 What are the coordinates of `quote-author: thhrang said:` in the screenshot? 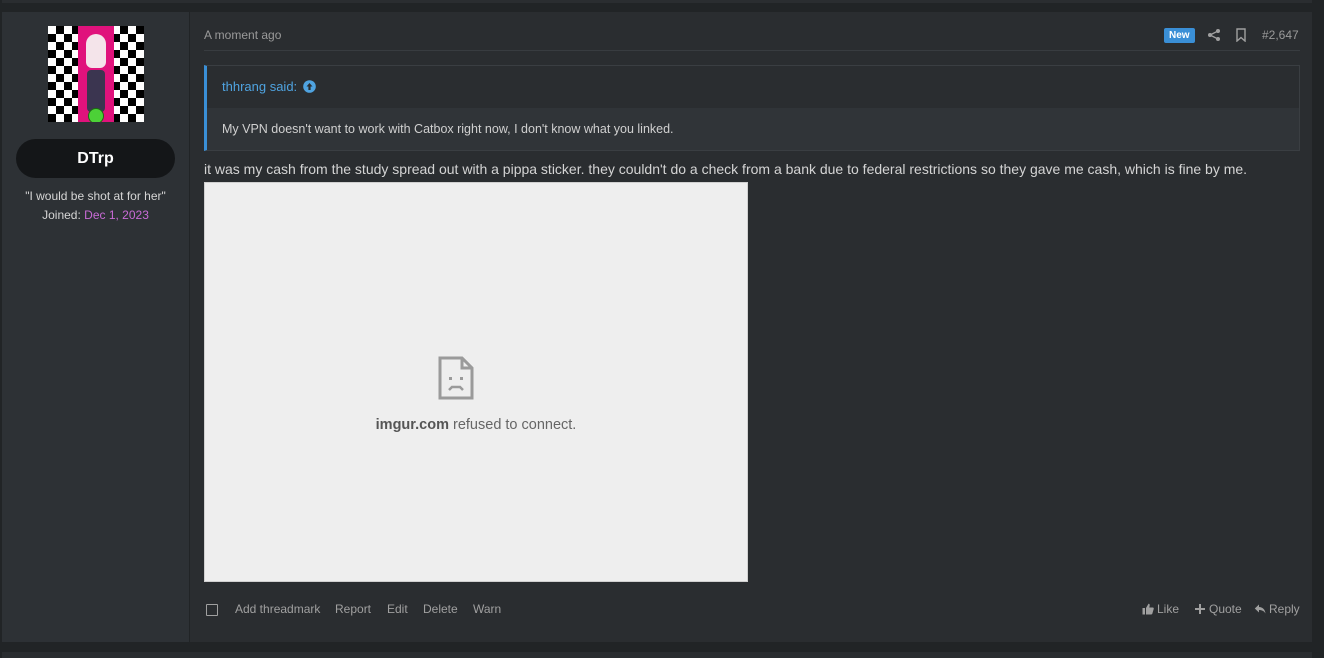 It's located at (260, 86).